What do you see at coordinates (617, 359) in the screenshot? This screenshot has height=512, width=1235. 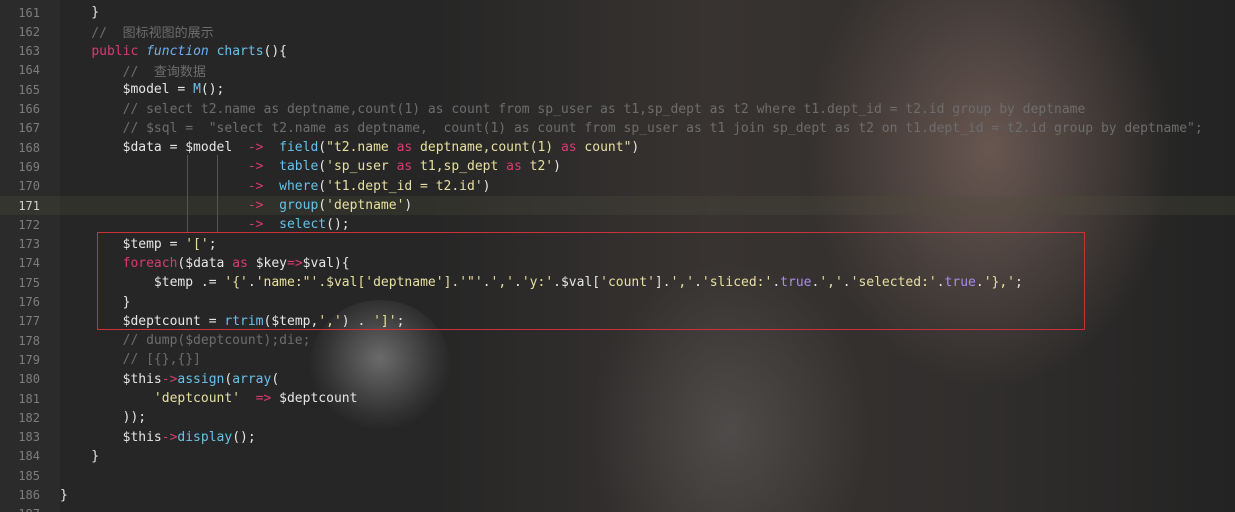 I see `code-line: 179 // [{},{}]` at bounding box center [617, 359].